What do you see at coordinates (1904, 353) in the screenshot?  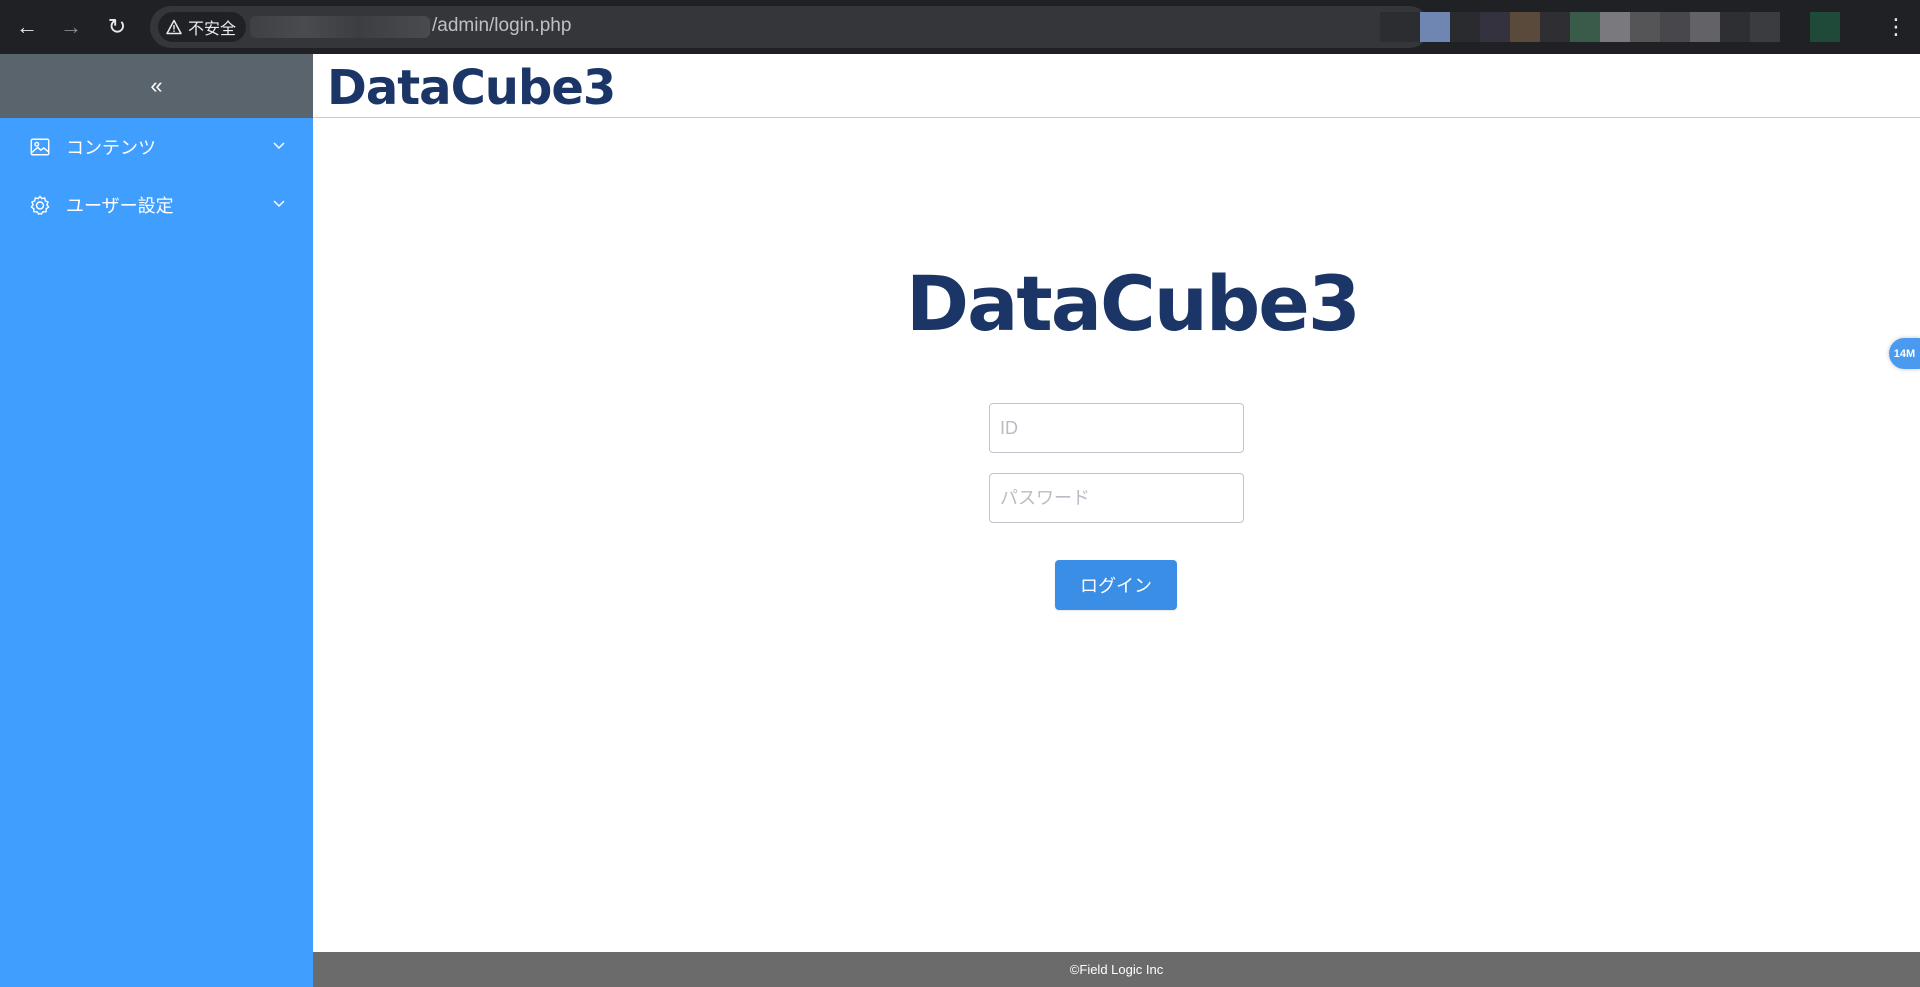 I see `floating-extension-badge: 14M` at bounding box center [1904, 353].